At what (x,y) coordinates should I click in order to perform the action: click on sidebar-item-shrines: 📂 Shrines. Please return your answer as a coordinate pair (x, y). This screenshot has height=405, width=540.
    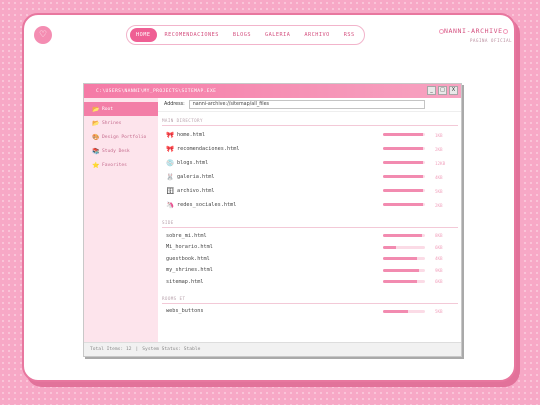
    Looking at the image, I should click on (121, 123).